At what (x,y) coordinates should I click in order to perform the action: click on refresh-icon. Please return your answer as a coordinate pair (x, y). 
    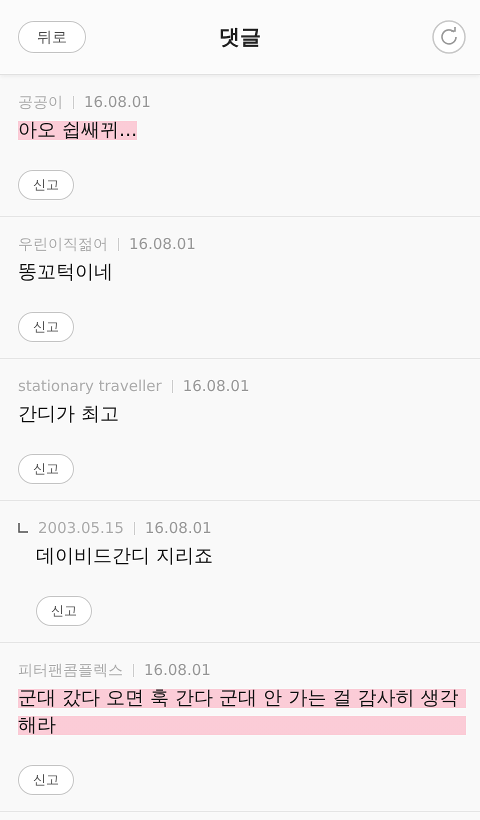
    Looking at the image, I should click on (449, 37).